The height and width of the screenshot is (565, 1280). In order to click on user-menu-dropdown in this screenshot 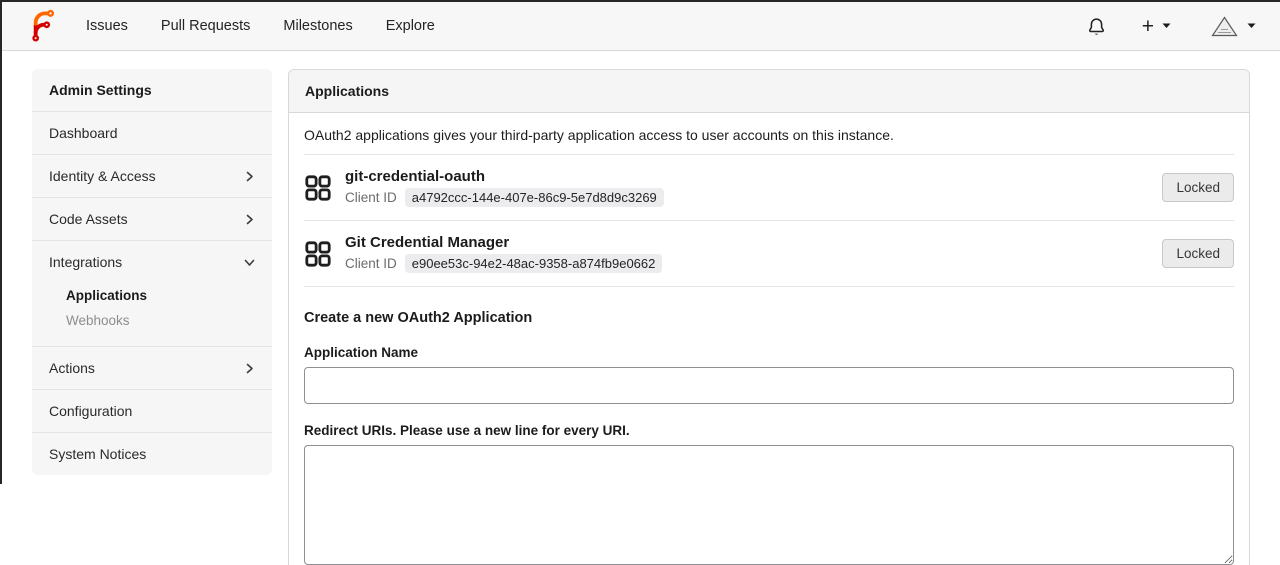, I will do `click(1233, 26)`.